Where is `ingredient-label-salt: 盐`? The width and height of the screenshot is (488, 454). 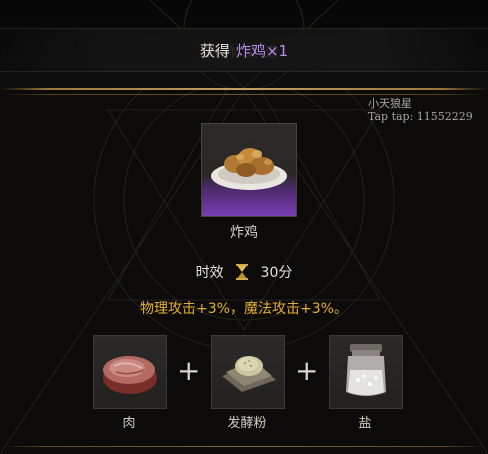
ingredient-label-salt: 盐 is located at coordinates (365, 423).